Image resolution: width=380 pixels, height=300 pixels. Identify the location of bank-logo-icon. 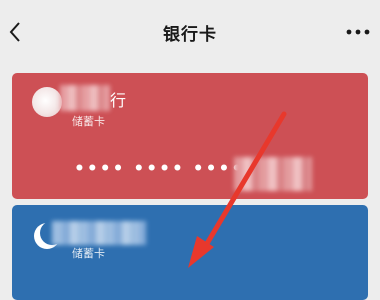
(47, 102).